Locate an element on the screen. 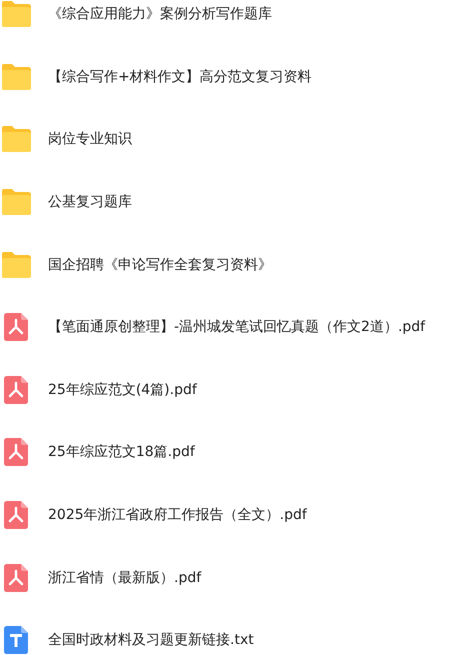 The height and width of the screenshot is (655, 460). file-name: 《综合应用能力》案例分析写作题库 is located at coordinates (160, 14).